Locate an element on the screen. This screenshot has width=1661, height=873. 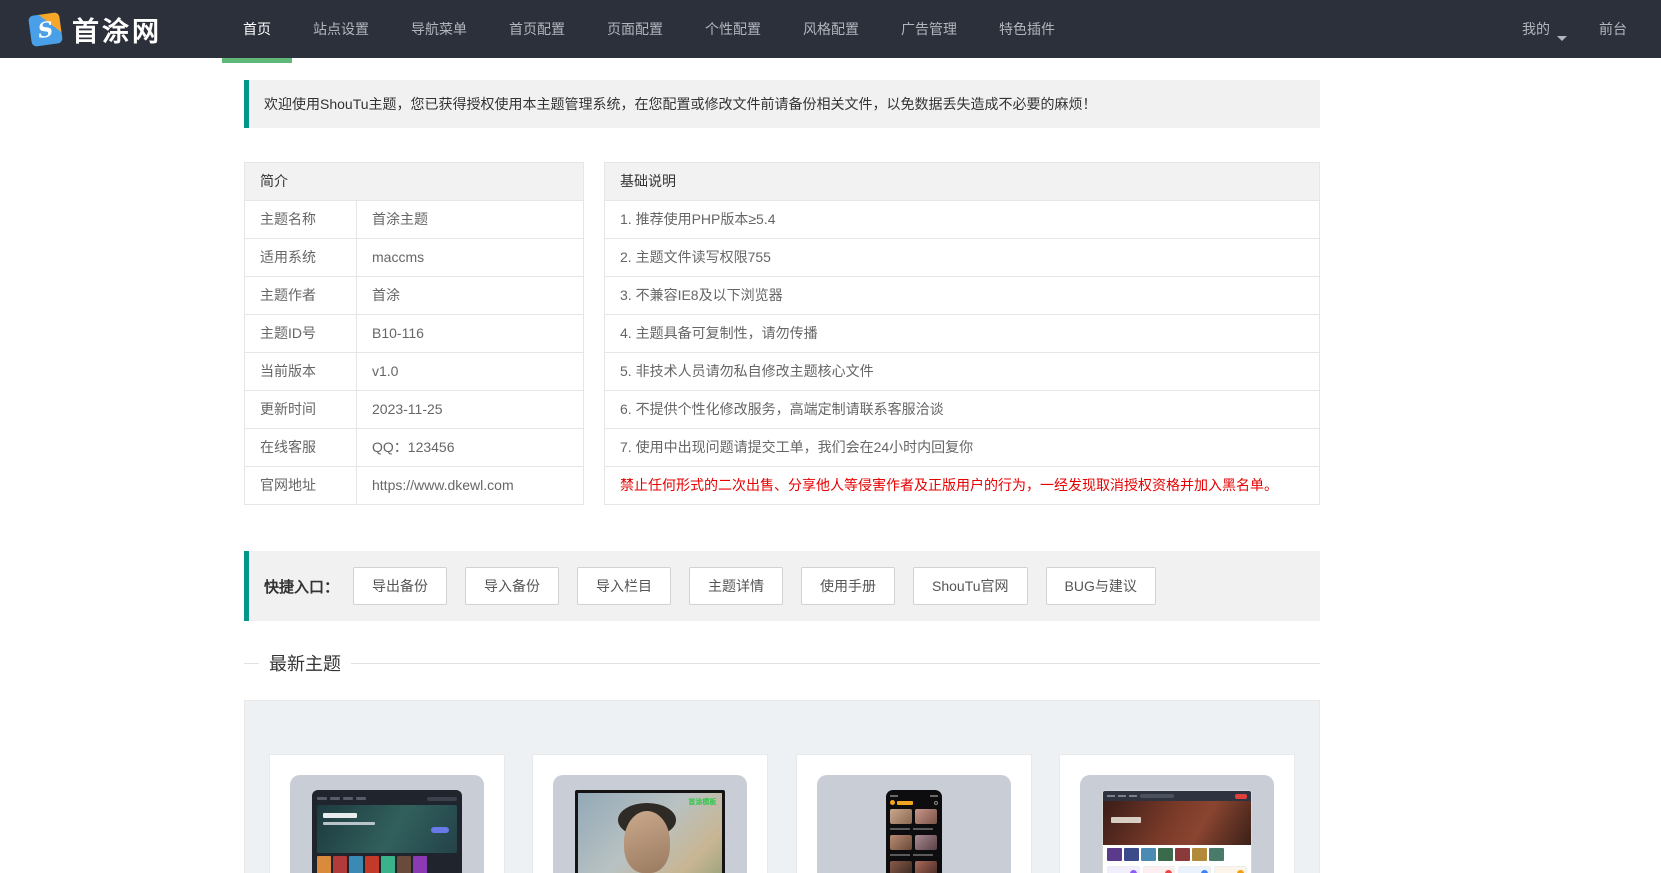
table-row: 主题名称 首涂主题 is located at coordinates (414, 220).